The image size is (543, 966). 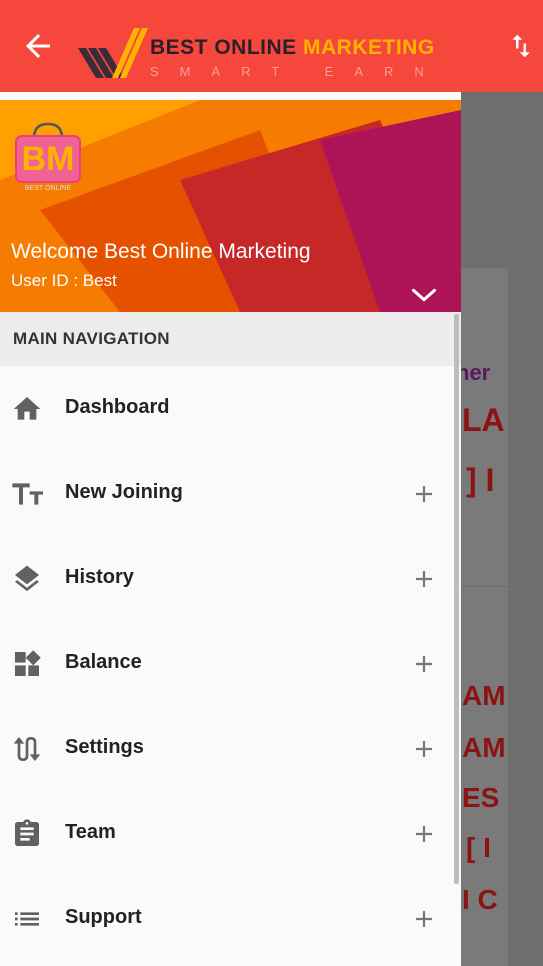 I want to click on menu-item-label: Settings, so click(x=104, y=747).